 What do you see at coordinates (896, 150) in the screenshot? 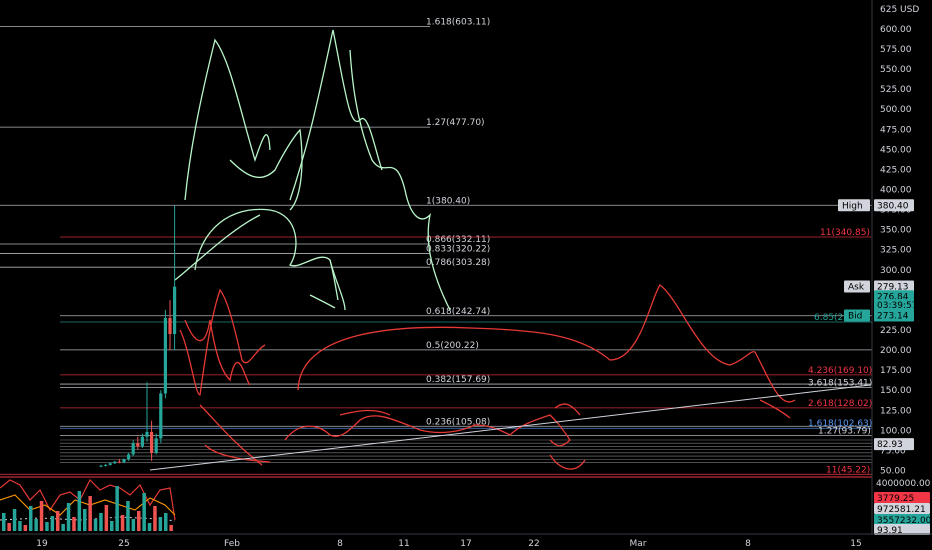
I see `price-tick-label: 450.00` at bounding box center [896, 150].